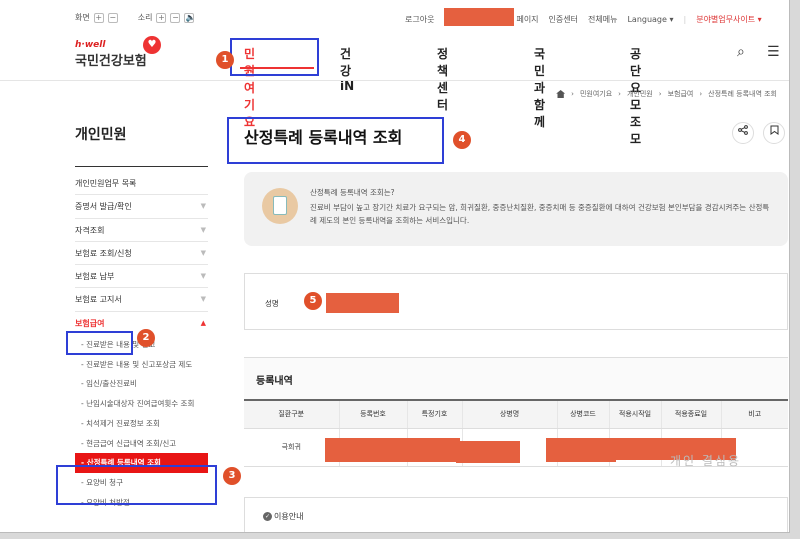 The image size is (800, 539). I want to click on annotation-badge-2: 2, so click(146, 338).